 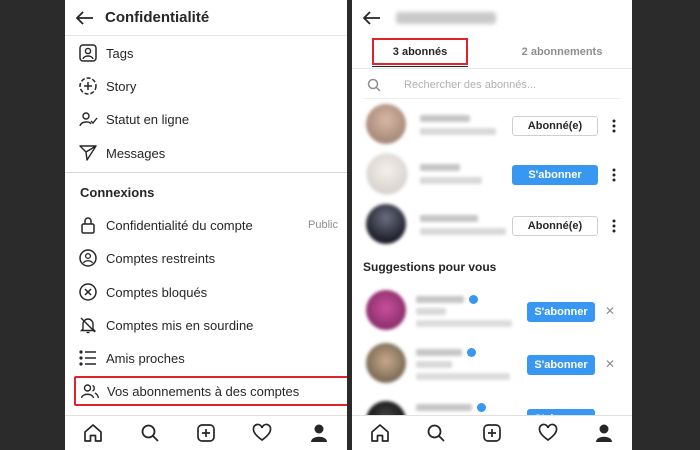 What do you see at coordinates (88, 119) in the screenshot?
I see `online-status-icon` at bounding box center [88, 119].